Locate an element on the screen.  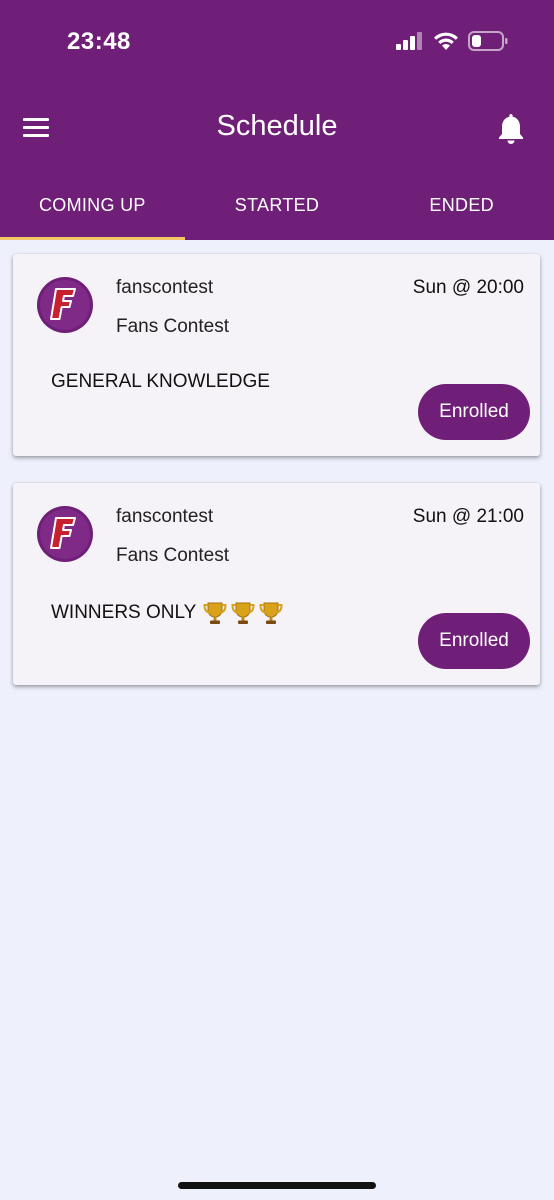
tab-ended: ENDED is located at coordinates (461, 210).